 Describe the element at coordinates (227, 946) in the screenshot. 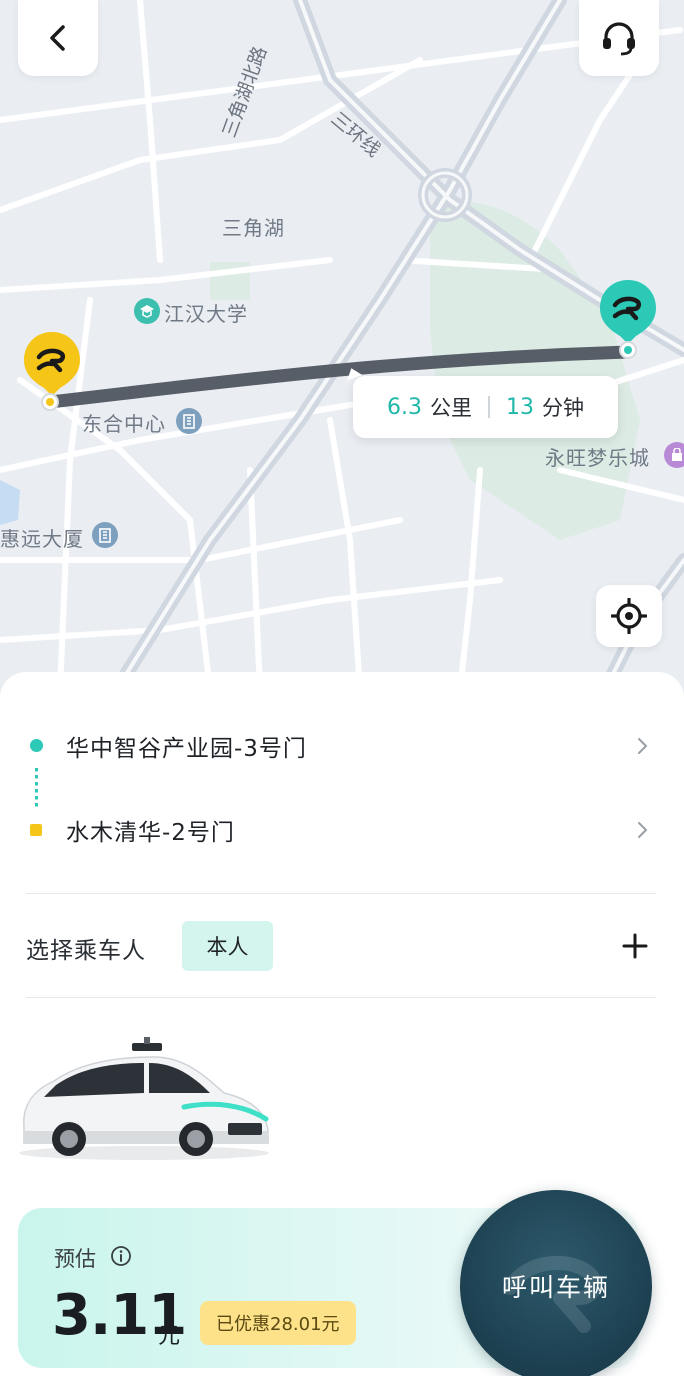

I see `passenger-chip-self: 本人` at that location.